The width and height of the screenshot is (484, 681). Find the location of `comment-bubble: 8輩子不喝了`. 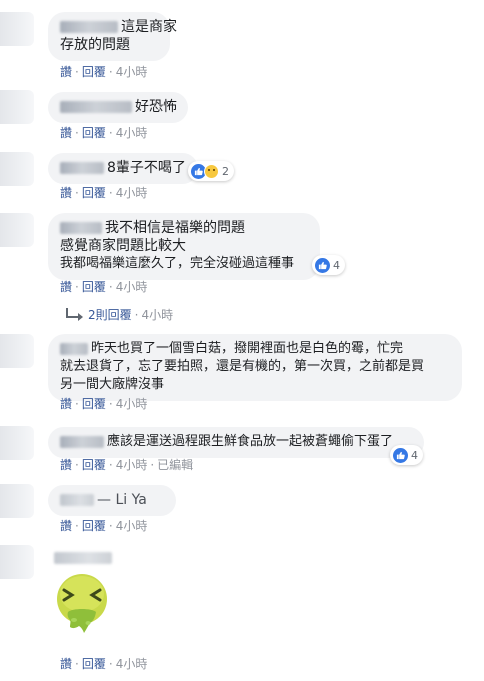

comment-bubble: 8輩子不喝了 is located at coordinates (123, 168).